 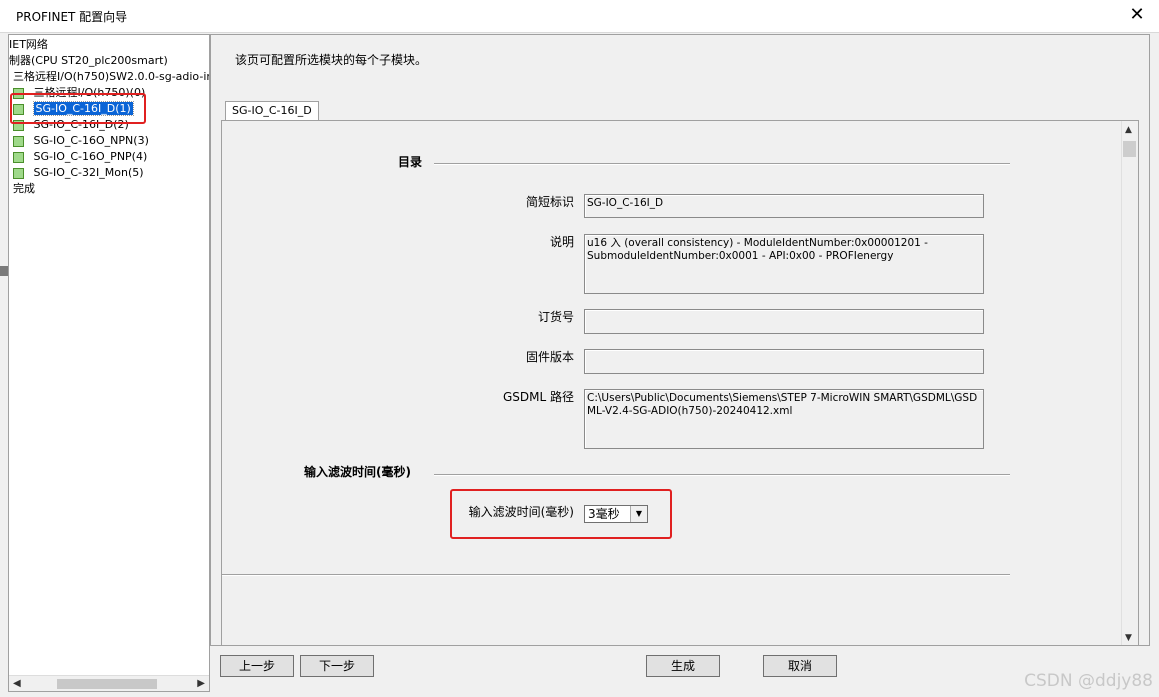 I want to click on tree-item-label: IET网络, so click(x=28, y=44).